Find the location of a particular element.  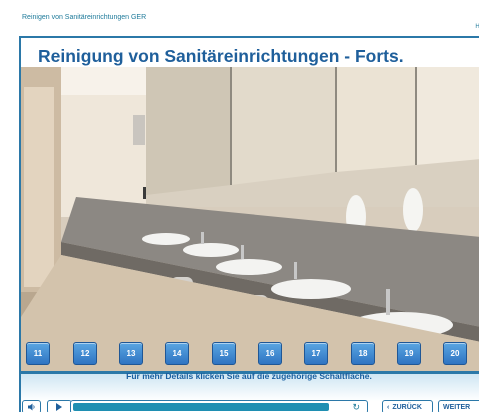

next-button: WEITER is located at coordinates (458, 406).